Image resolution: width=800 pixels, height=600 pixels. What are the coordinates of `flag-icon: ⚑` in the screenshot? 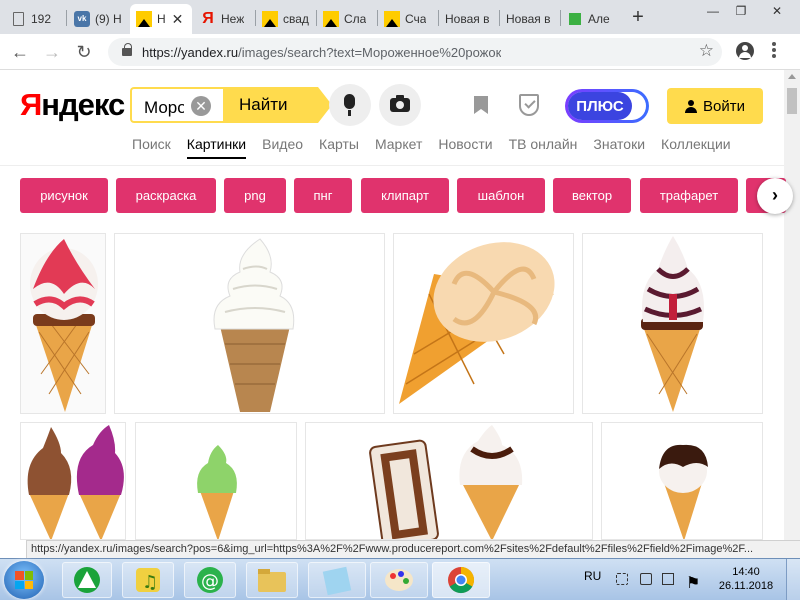 It's located at (693, 582).